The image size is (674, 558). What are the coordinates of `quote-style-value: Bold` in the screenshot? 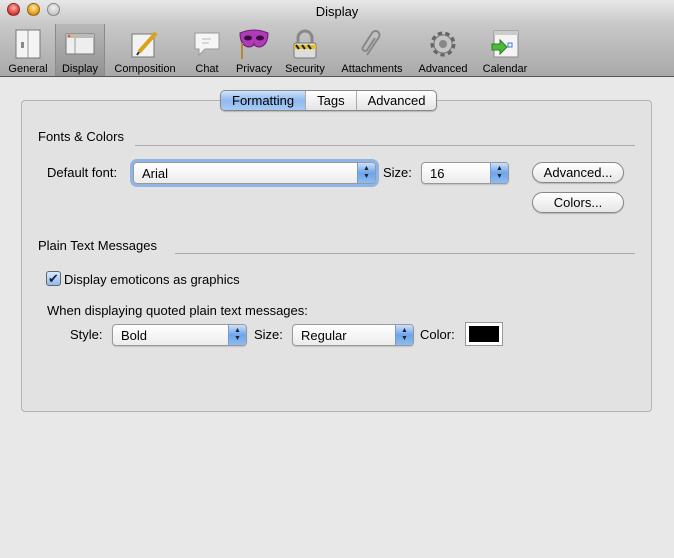 It's located at (134, 335).